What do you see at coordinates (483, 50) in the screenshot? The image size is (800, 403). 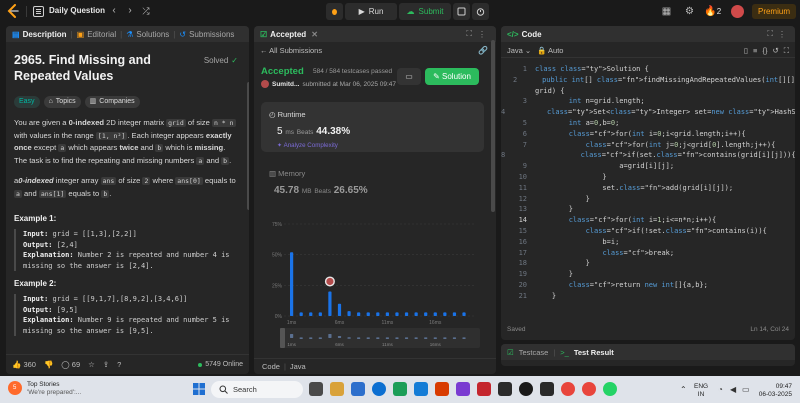 I see `copy-link-icon: 🔗` at bounding box center [483, 50].